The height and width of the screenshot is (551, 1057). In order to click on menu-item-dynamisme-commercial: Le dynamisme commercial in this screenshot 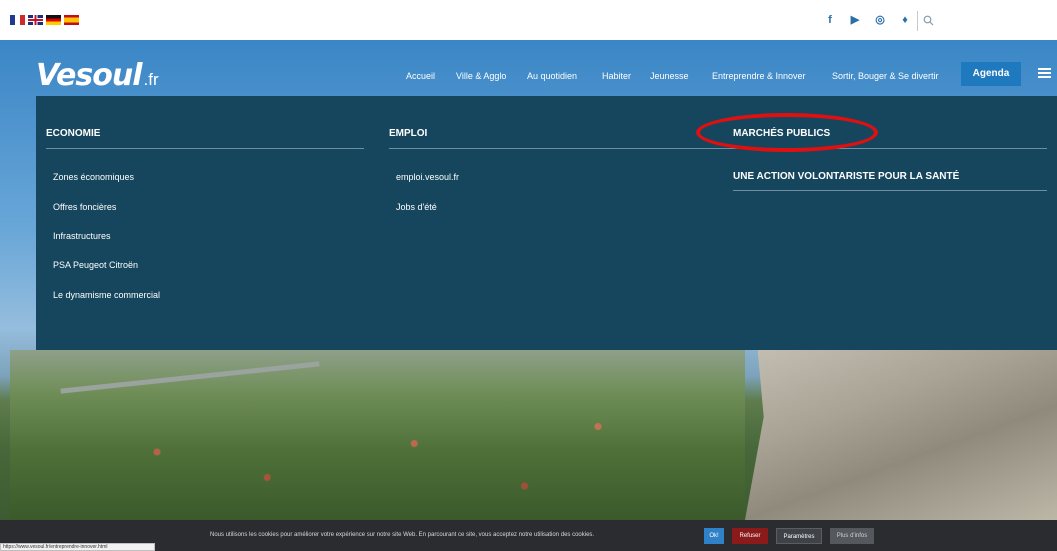, I will do `click(106, 295)`.